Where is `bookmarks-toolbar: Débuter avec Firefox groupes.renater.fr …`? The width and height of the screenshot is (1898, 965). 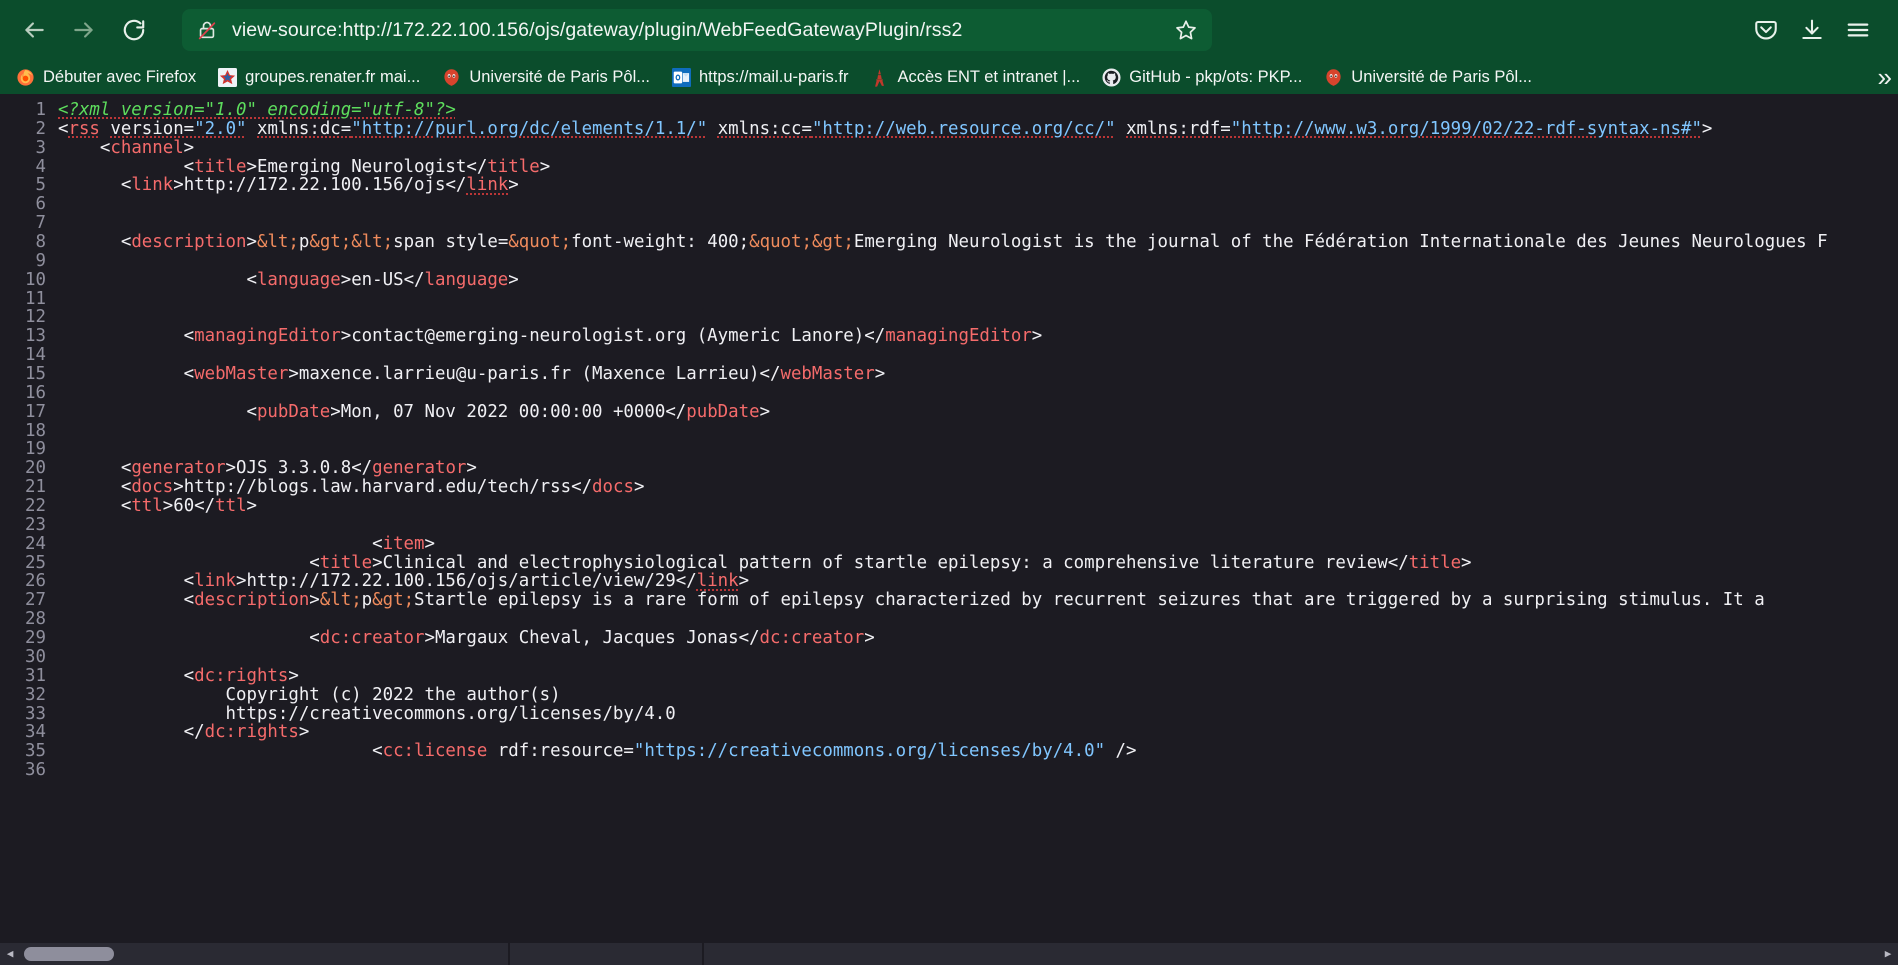
bookmarks-toolbar: Débuter avec Firefox groupes.renater.fr … is located at coordinates (949, 77).